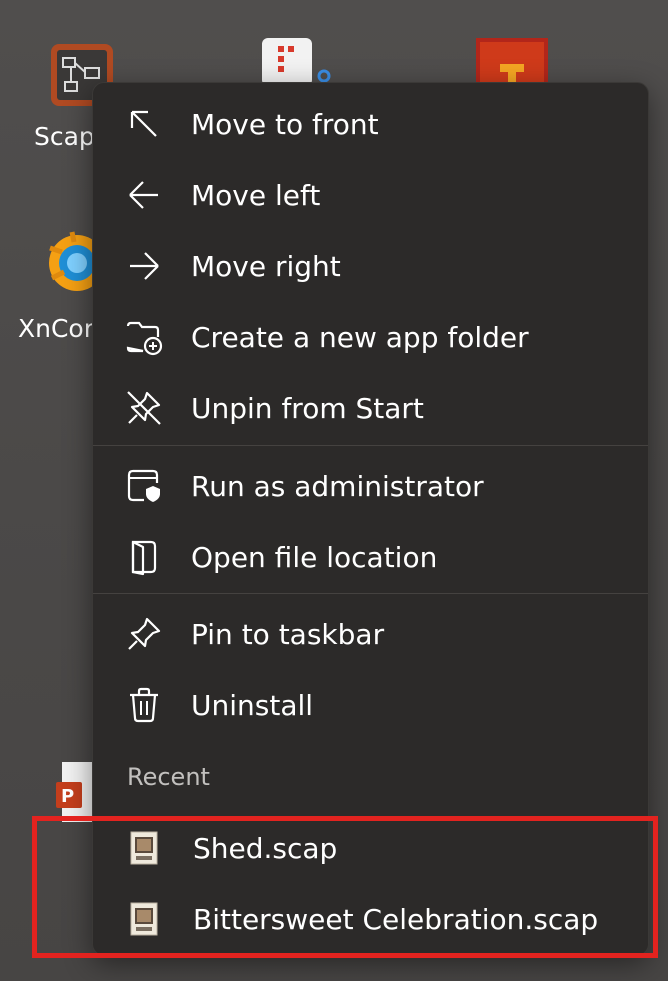  I want to click on open-file-icon, so click(144, 557).